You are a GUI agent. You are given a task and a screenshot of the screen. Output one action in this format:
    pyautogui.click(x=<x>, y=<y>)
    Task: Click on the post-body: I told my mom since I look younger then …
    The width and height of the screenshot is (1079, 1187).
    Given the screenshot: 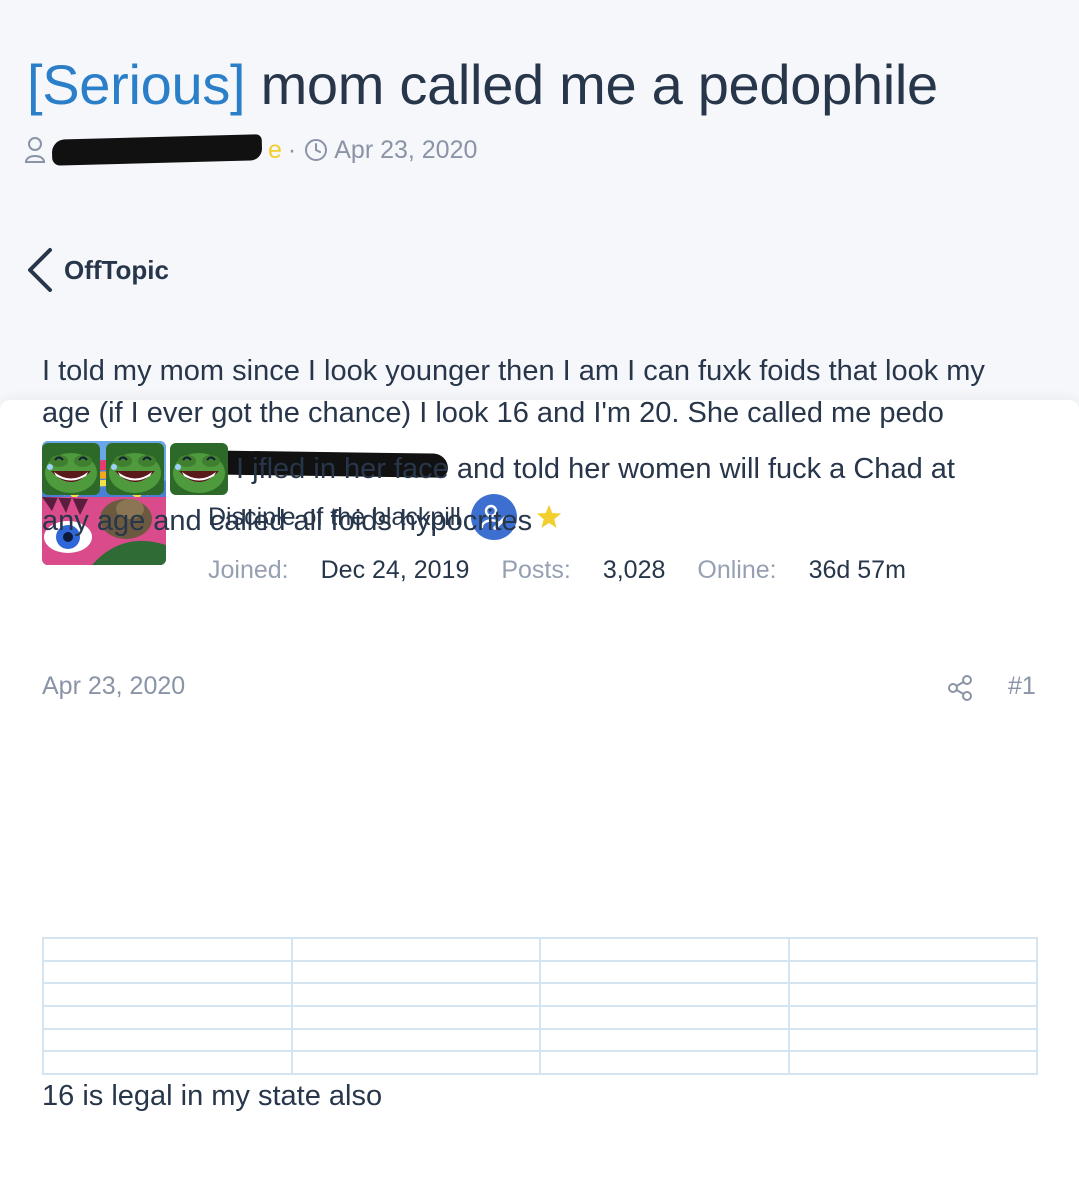 What is the action you would take?
    pyautogui.click(x=542, y=446)
    